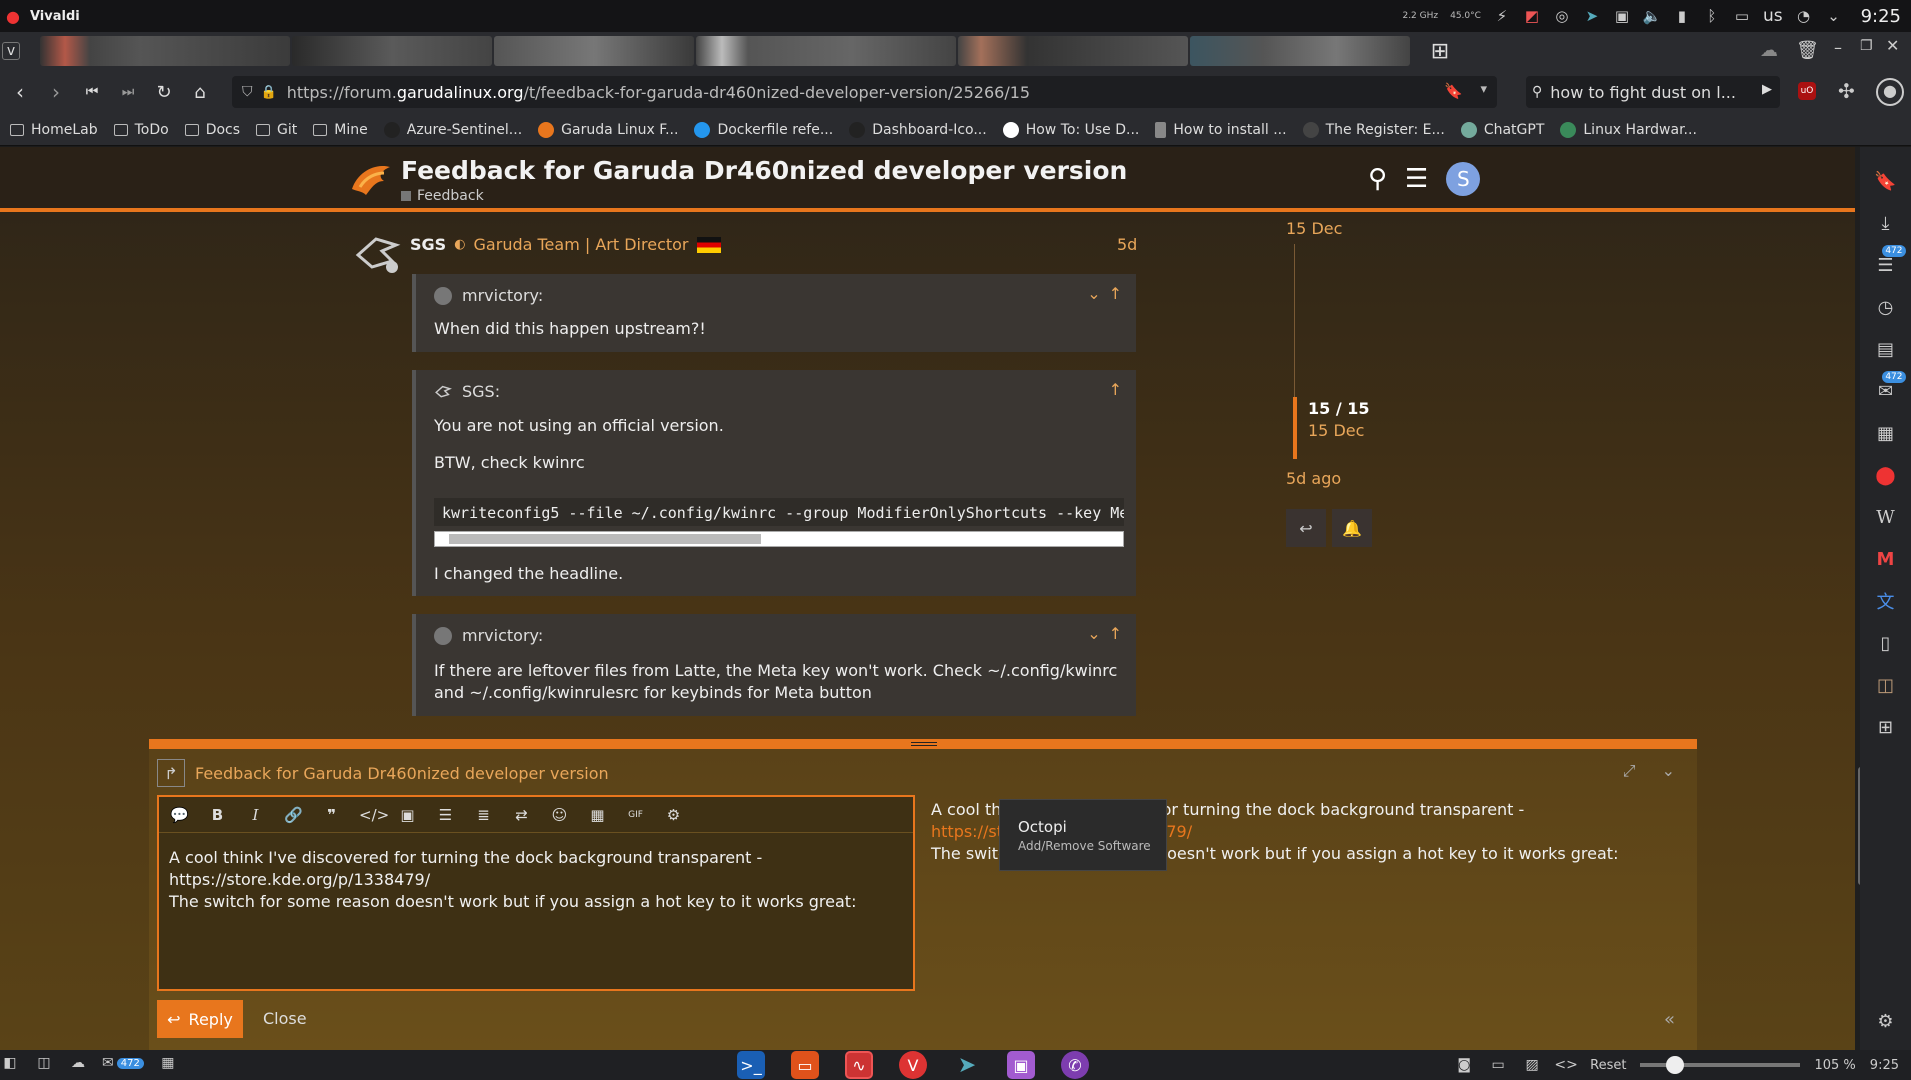 The width and height of the screenshot is (1911, 1080). Describe the element at coordinates (1886, 643) in the screenshot. I see `document-panel-icon: ▯` at that location.